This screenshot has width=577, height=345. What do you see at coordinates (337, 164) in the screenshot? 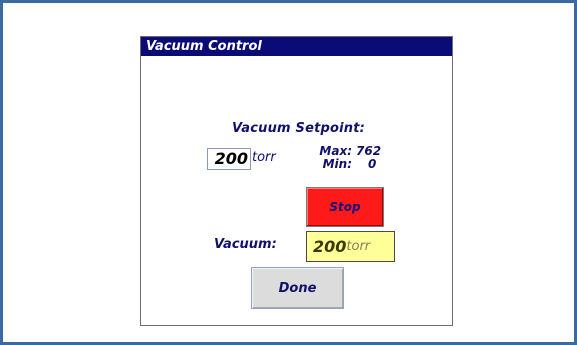
I see `min-label: Min:` at bounding box center [337, 164].